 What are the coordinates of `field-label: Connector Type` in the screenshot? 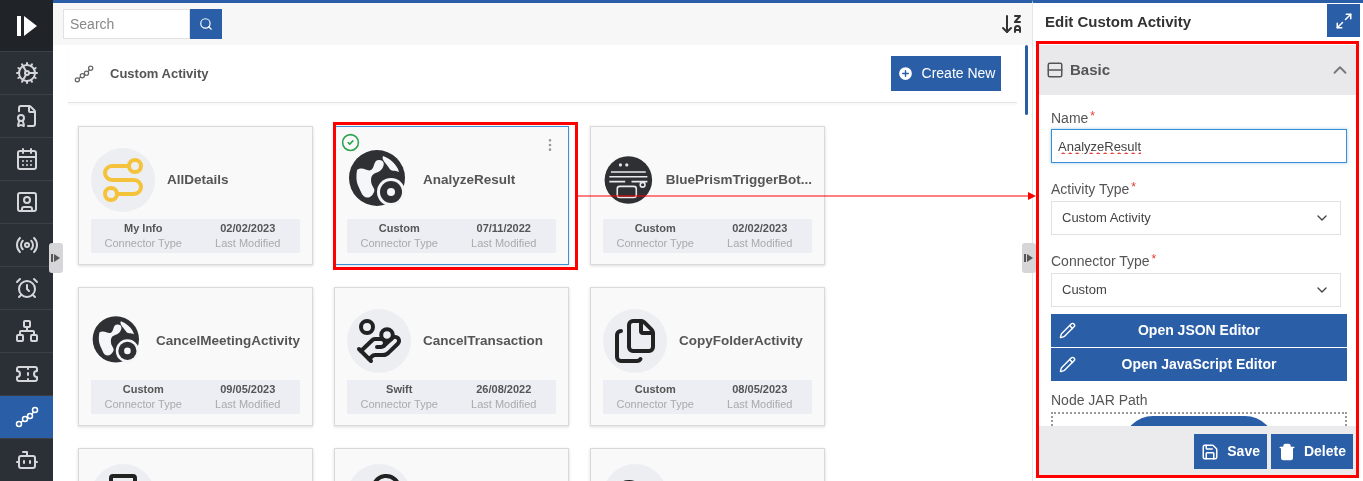 It's located at (1100, 261).